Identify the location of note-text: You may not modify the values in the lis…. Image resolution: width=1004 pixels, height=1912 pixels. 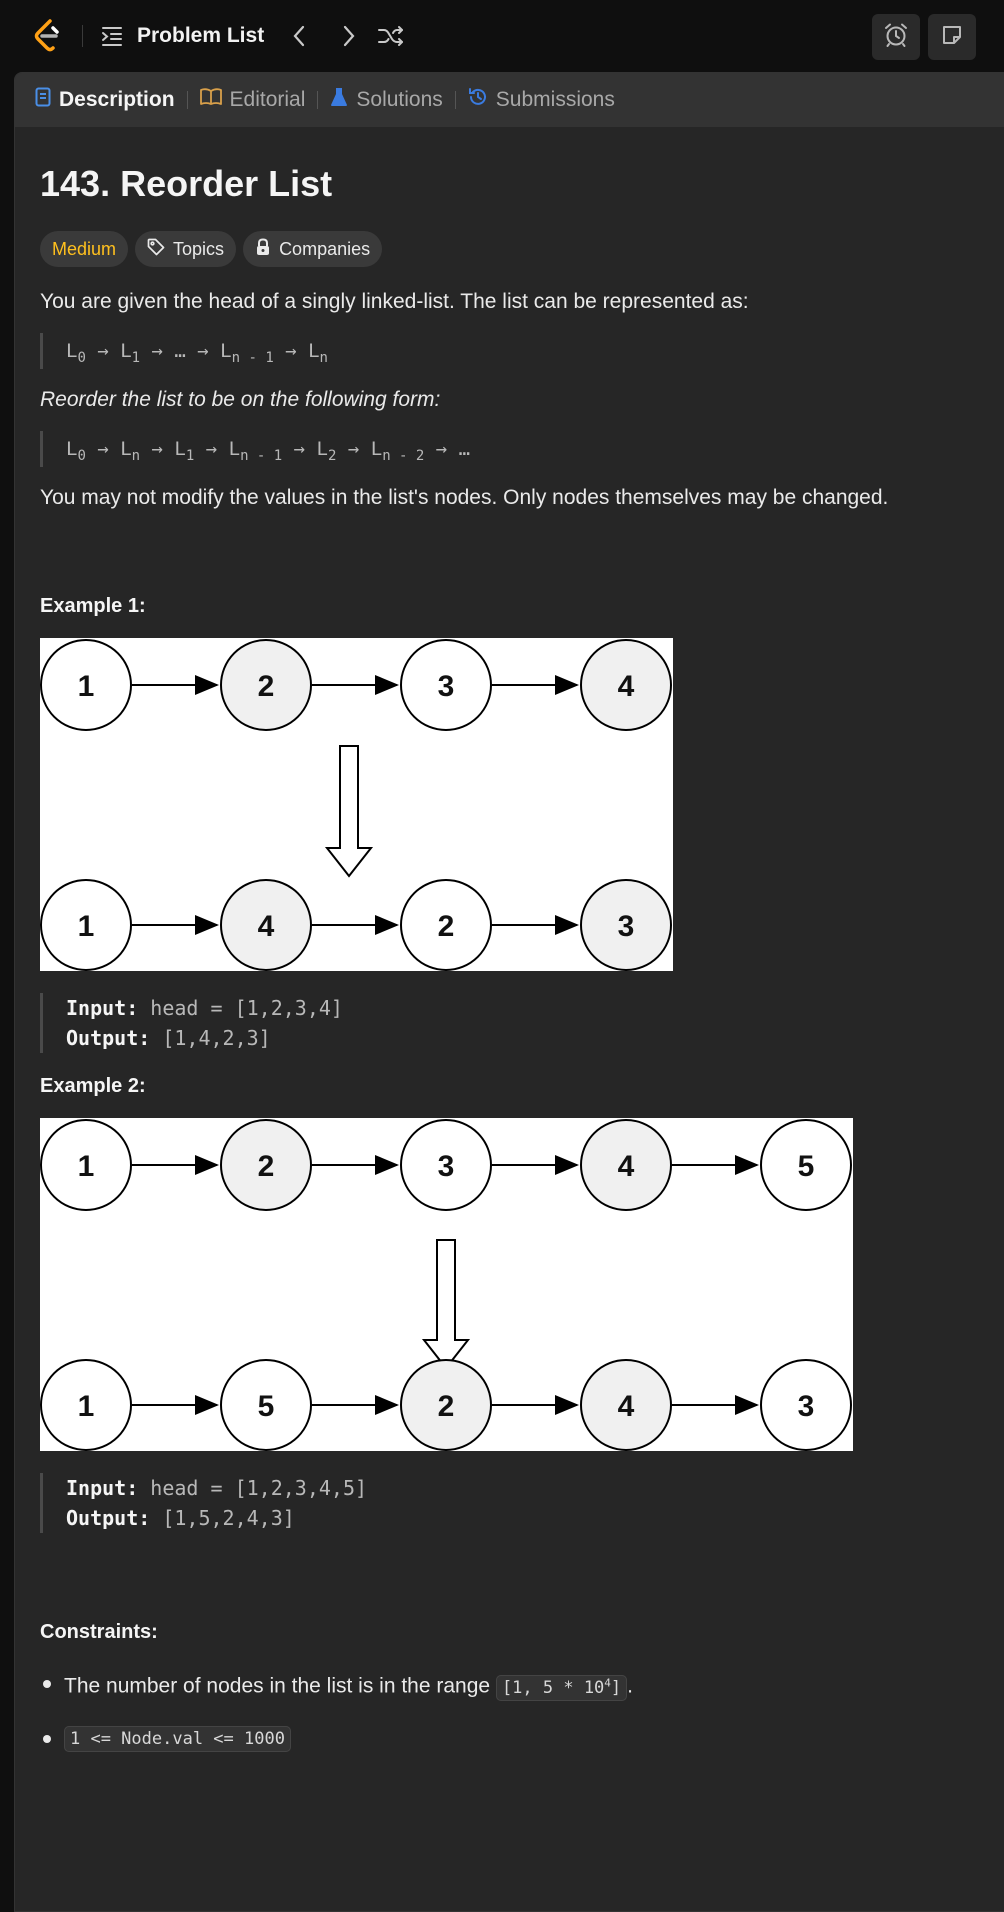
(464, 497).